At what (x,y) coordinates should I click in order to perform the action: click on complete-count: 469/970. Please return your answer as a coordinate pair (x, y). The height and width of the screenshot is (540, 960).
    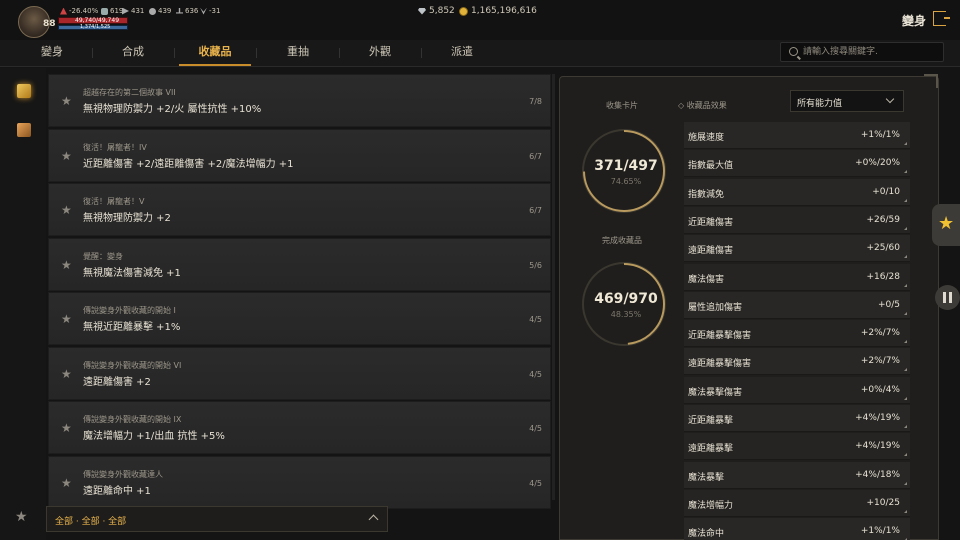
    Looking at the image, I should click on (626, 299).